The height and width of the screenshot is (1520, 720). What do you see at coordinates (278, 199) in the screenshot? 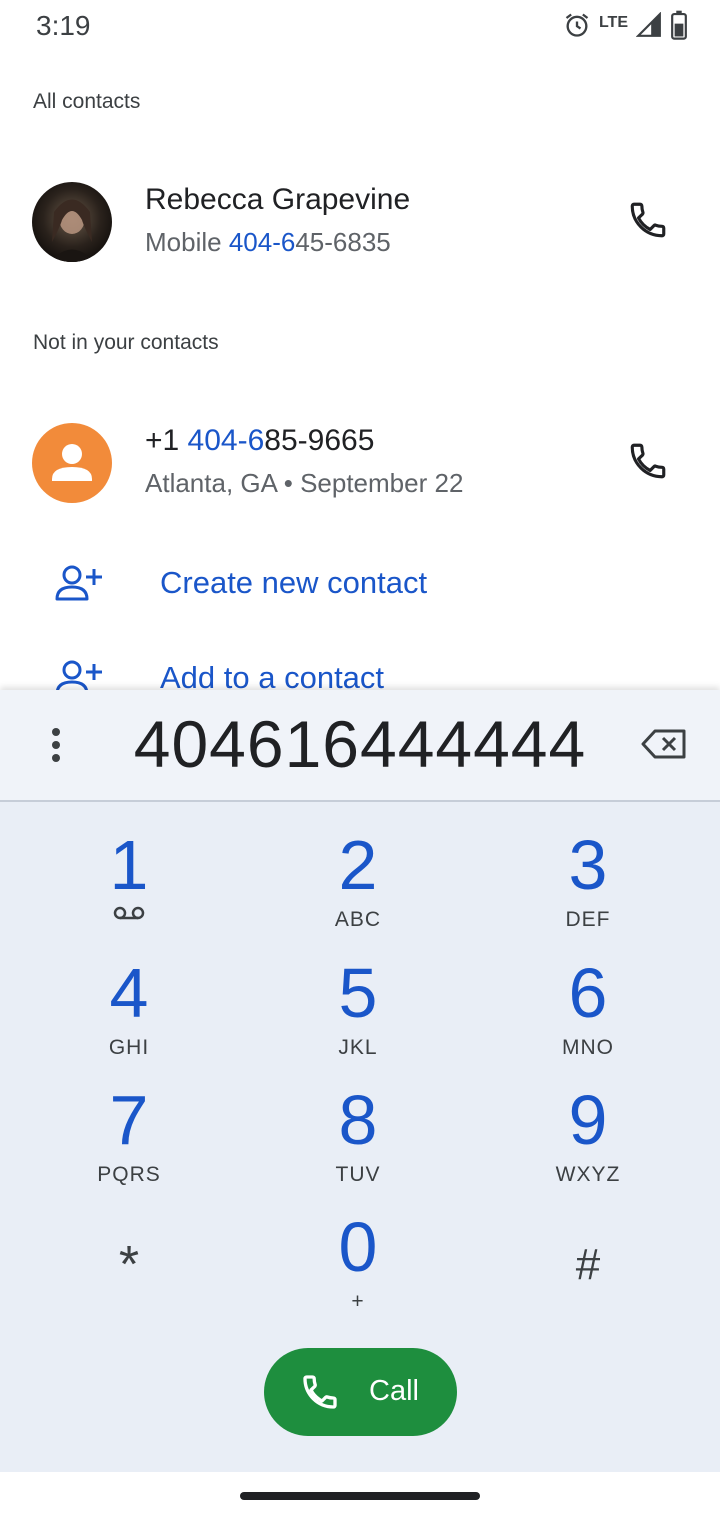
I see `contact-name: Rebecca Grapevine` at bounding box center [278, 199].